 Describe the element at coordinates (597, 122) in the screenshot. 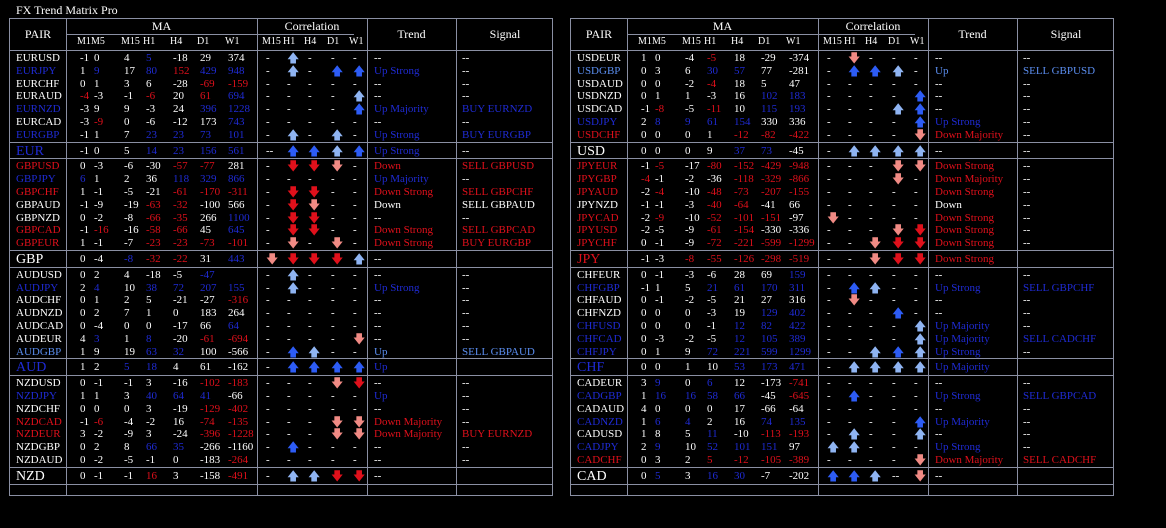

I see `pair-name: USDJPY` at that location.